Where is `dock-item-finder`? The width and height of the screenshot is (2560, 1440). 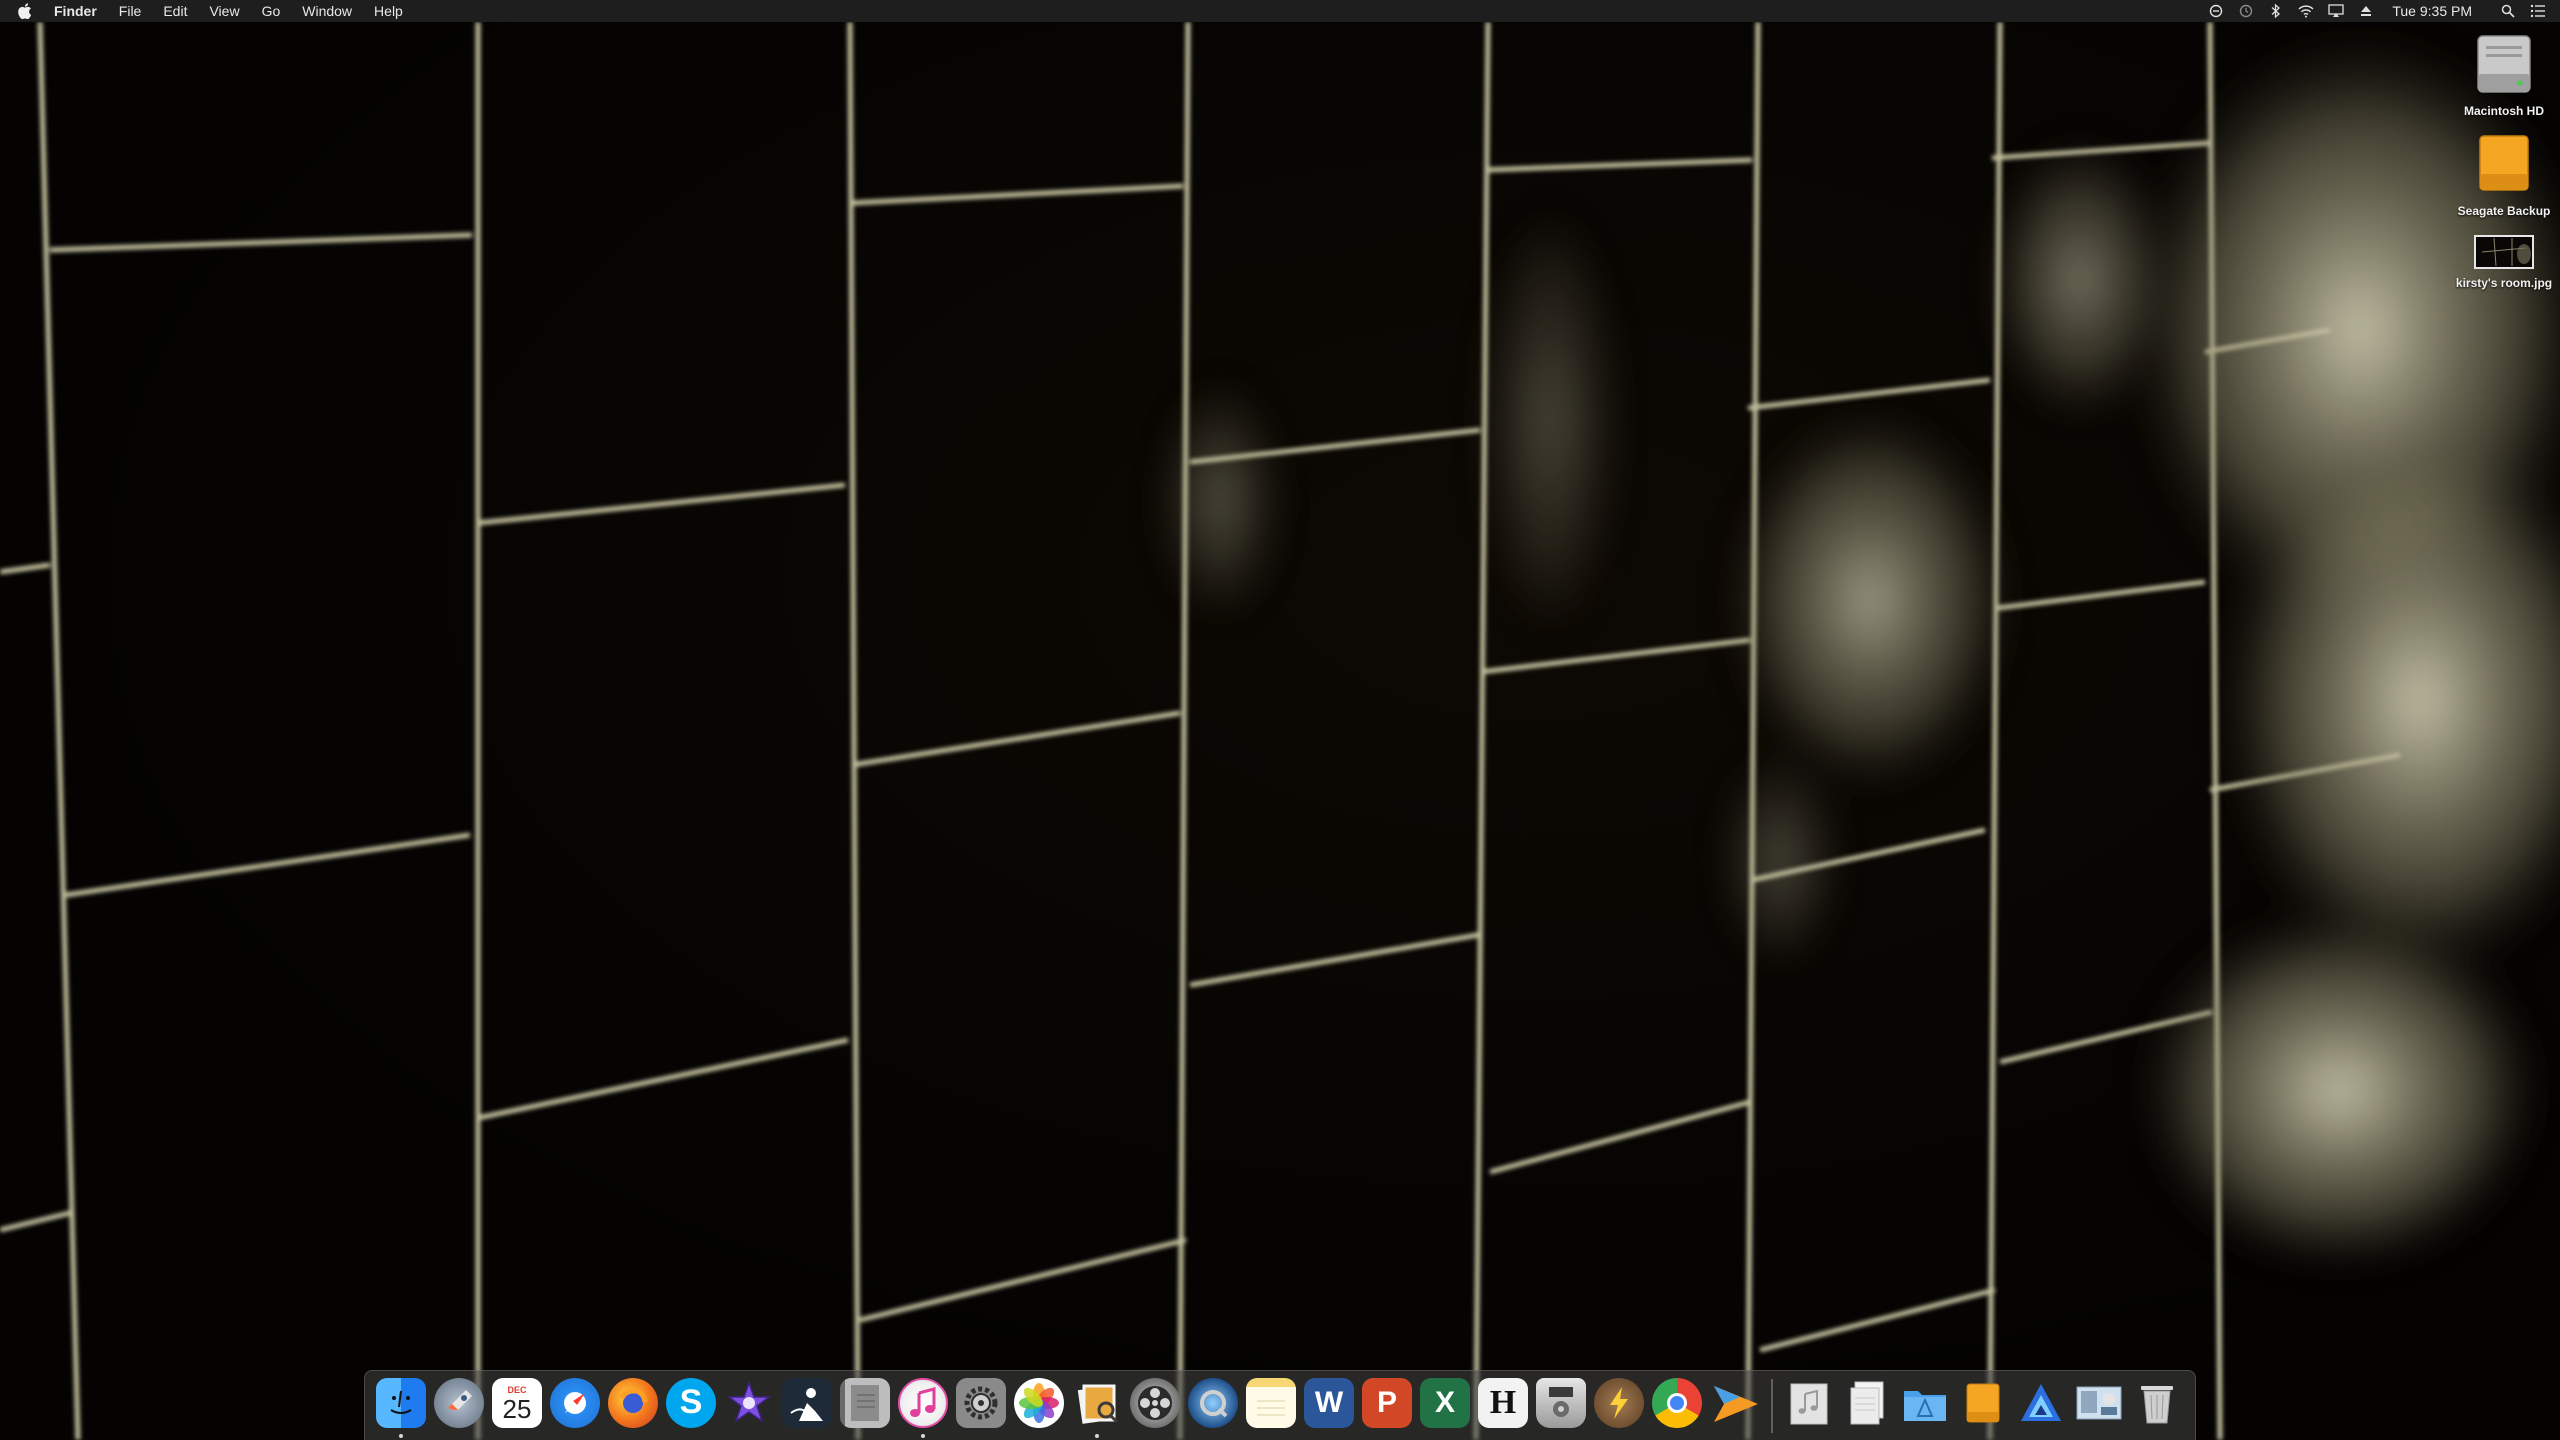
dock-item-finder is located at coordinates (401, 1407).